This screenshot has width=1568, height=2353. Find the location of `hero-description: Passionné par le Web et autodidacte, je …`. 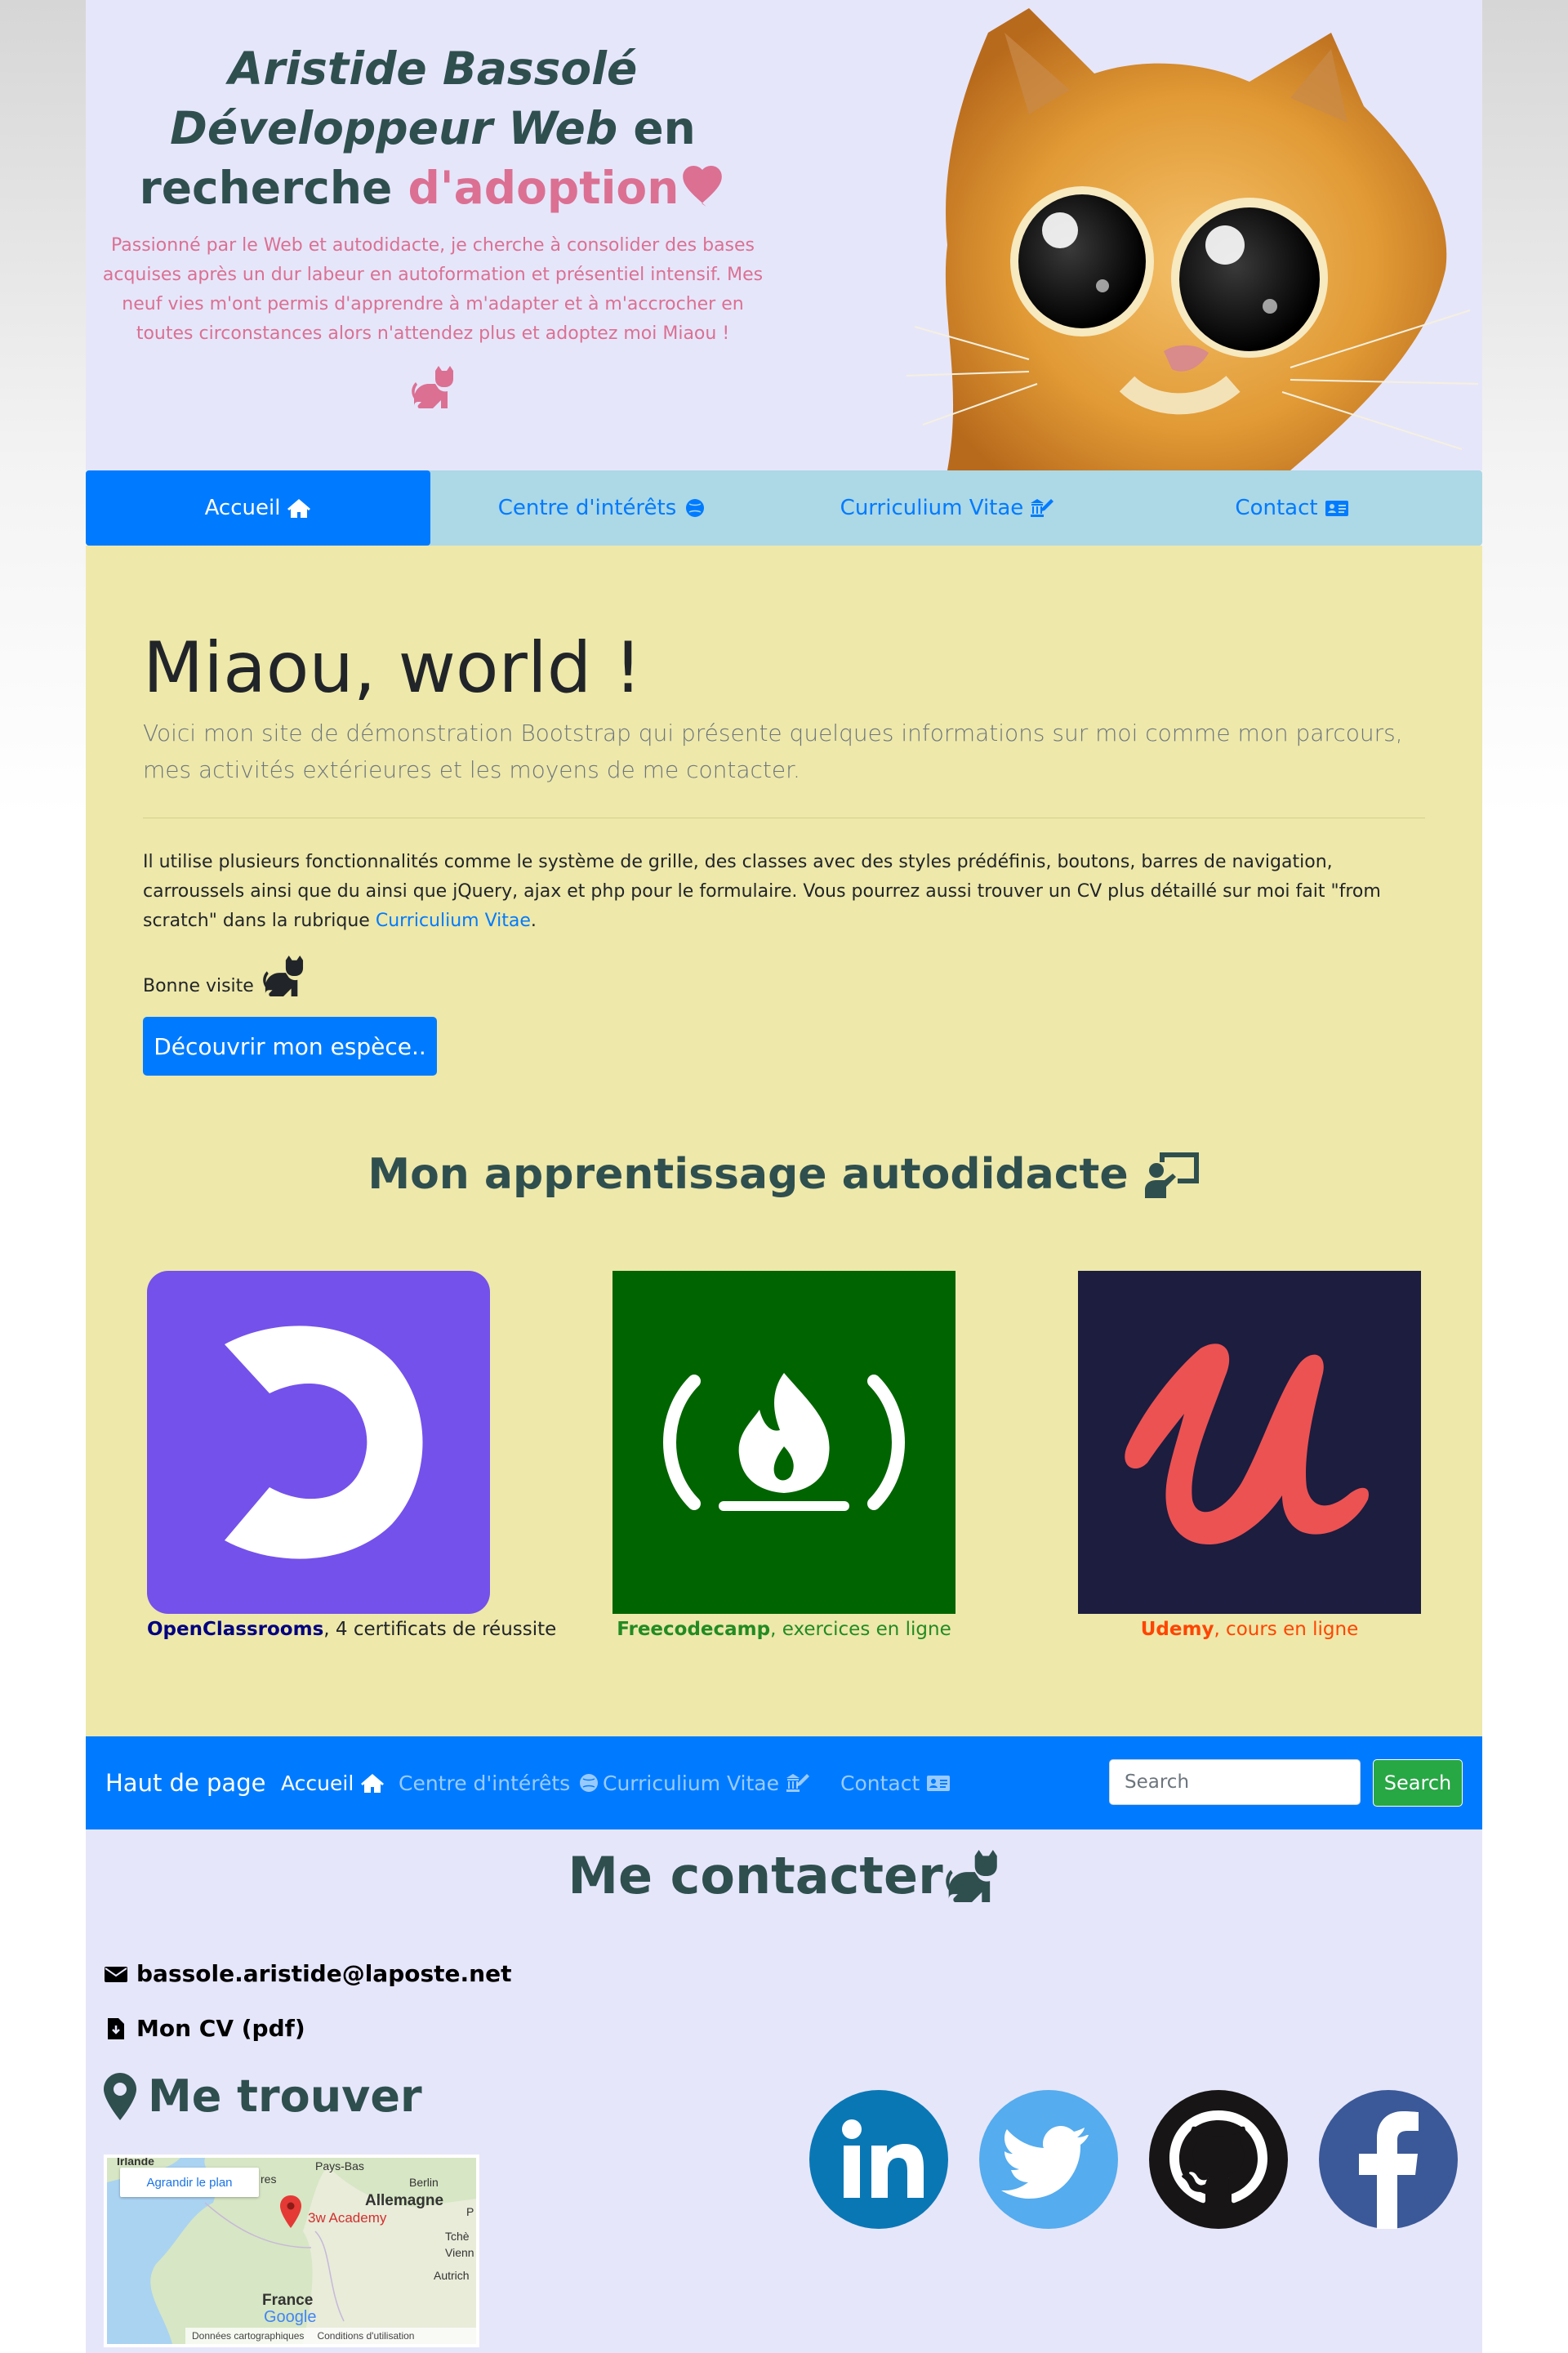

hero-description: Passionné par le Web et autodidacte, je … is located at coordinates (433, 289).